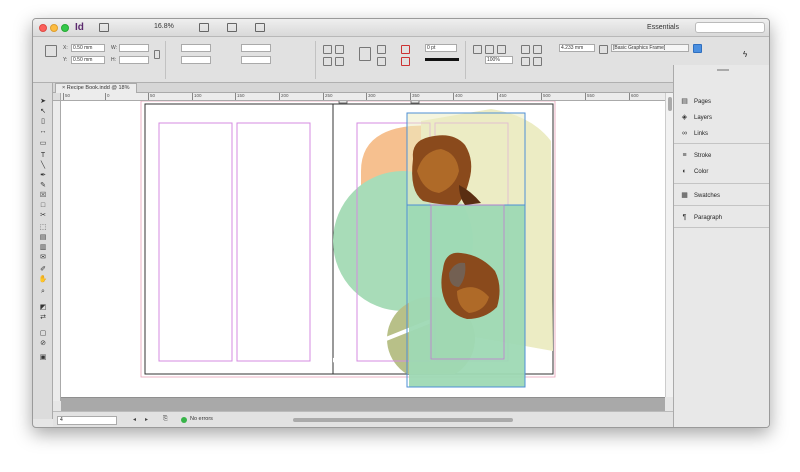 Image resolution: width=800 pixels, height=472 pixels. I want to click on rotation-angle-field, so click(256, 48).